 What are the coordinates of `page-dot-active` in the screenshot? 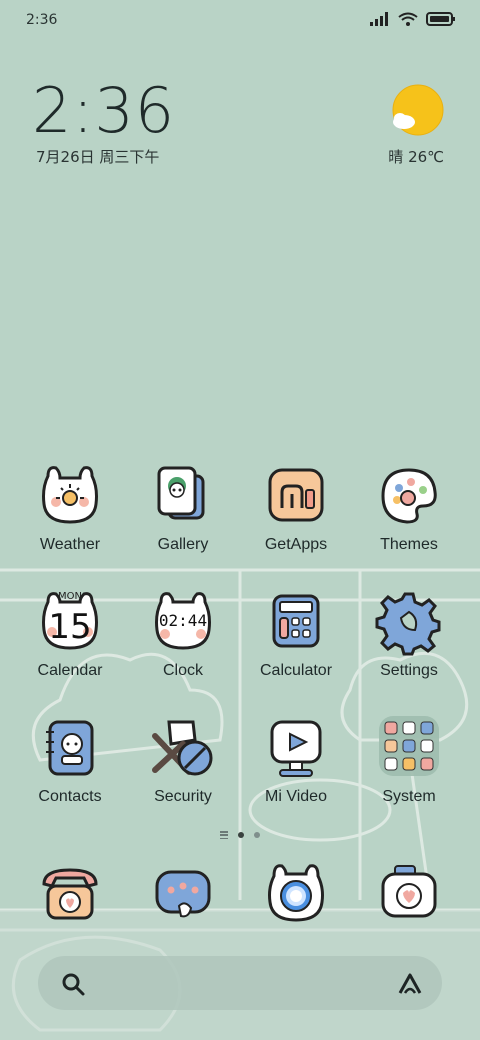 It's located at (241, 835).